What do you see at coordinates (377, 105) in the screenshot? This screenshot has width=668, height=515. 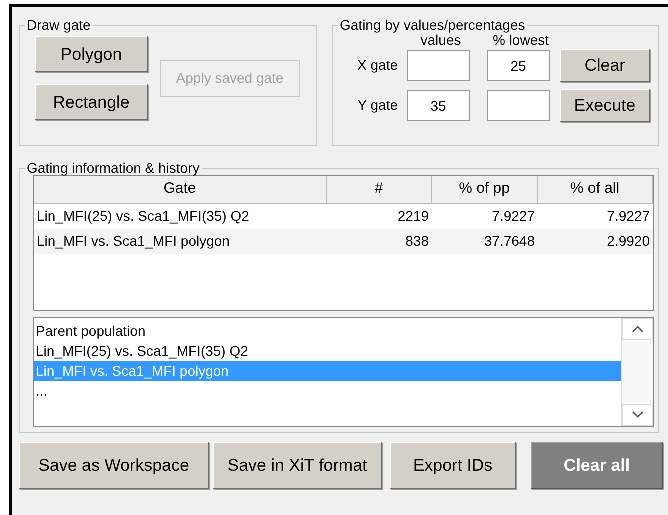 I see `gate-label: Y gate` at bounding box center [377, 105].